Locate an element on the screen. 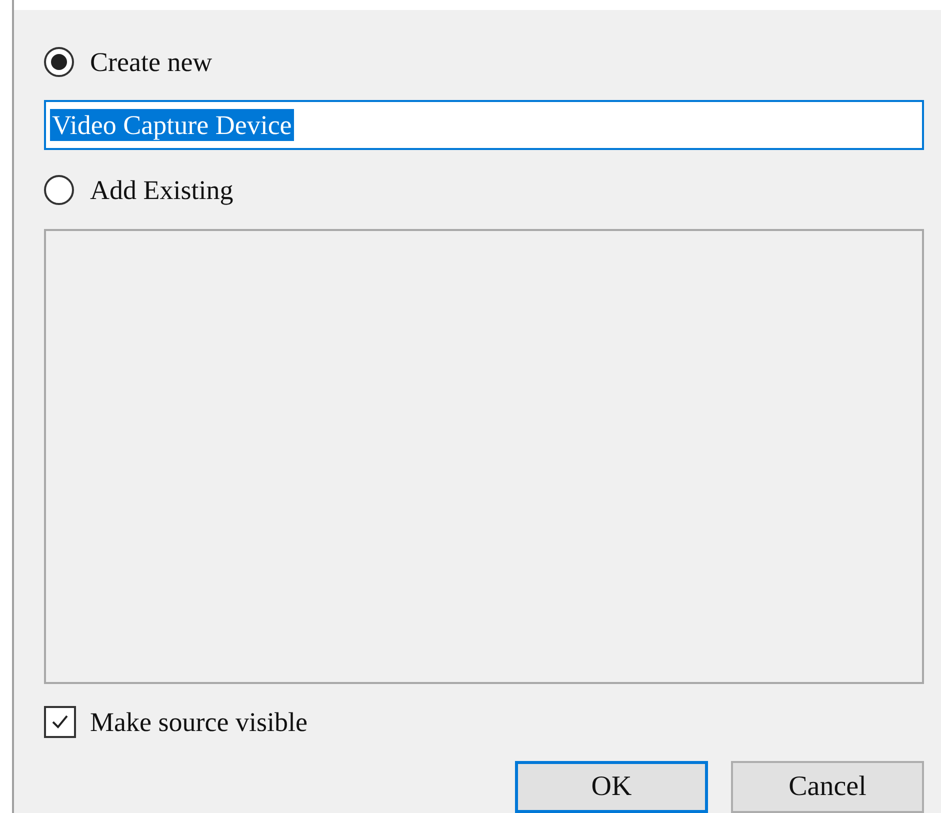  radio-label: Create new is located at coordinates (151, 62).